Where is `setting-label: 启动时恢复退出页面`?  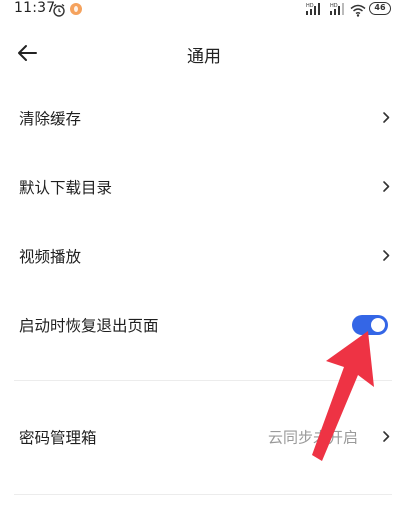 setting-label: 启动时恢复退出页面 is located at coordinates (89, 326).